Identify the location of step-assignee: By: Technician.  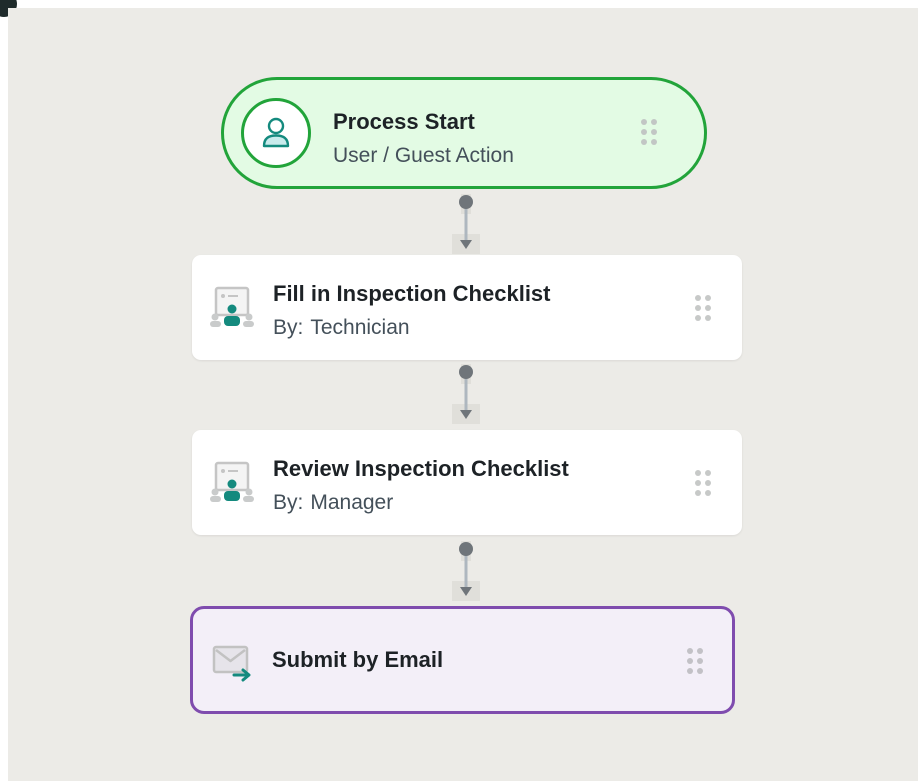
(341, 328).